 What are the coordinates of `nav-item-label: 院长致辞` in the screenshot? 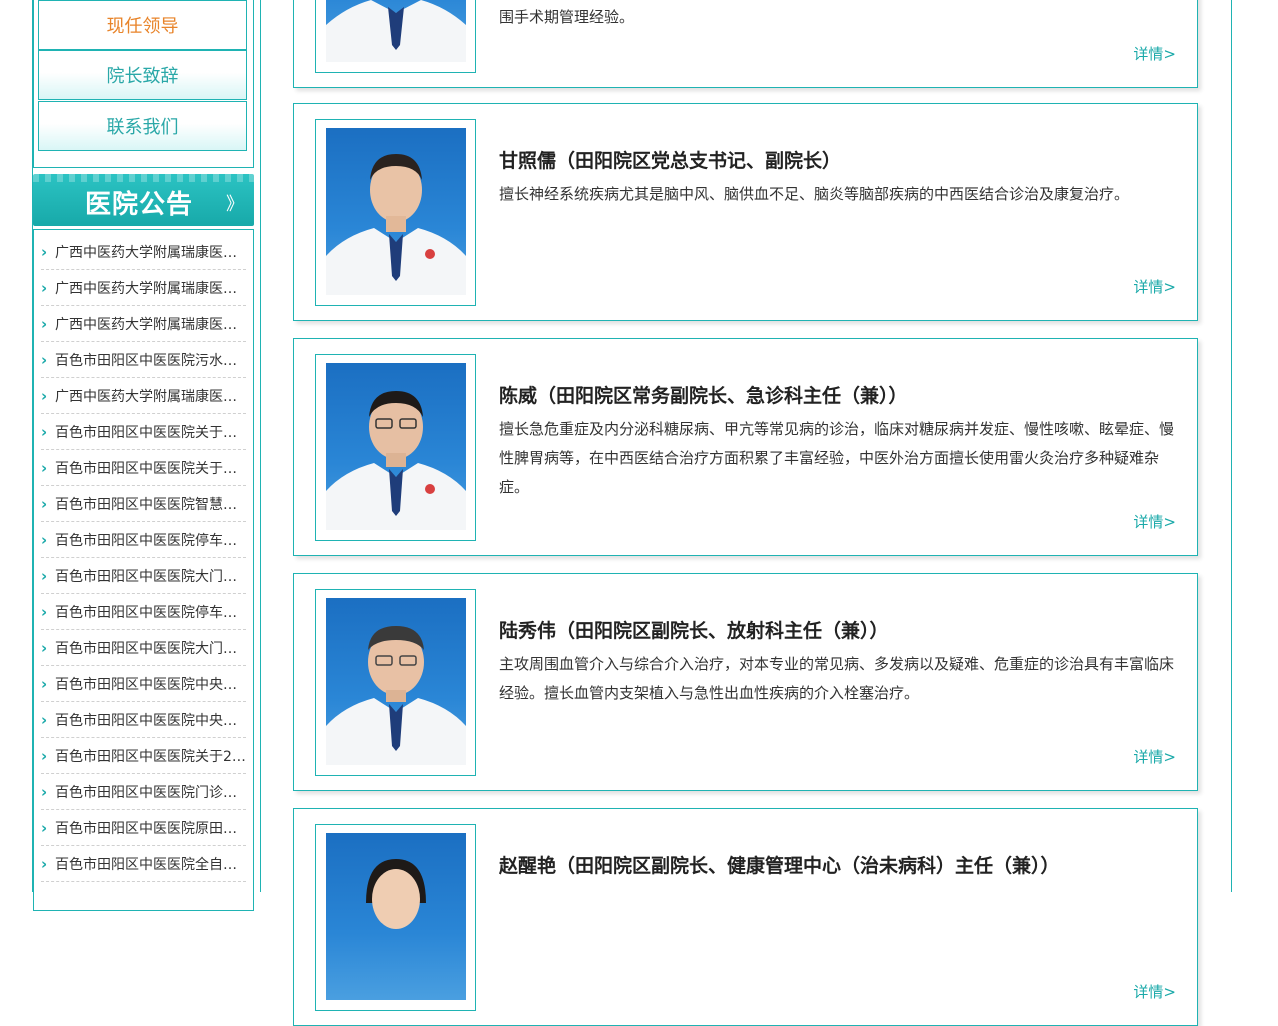 It's located at (142, 76).